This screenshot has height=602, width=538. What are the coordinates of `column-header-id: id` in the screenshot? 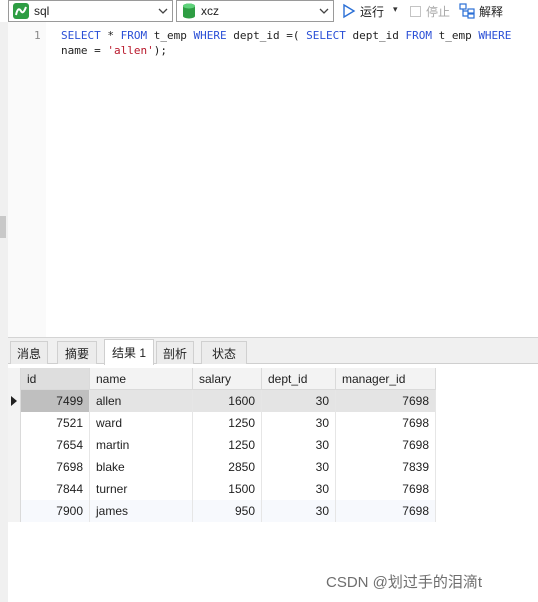 It's located at (55, 379).